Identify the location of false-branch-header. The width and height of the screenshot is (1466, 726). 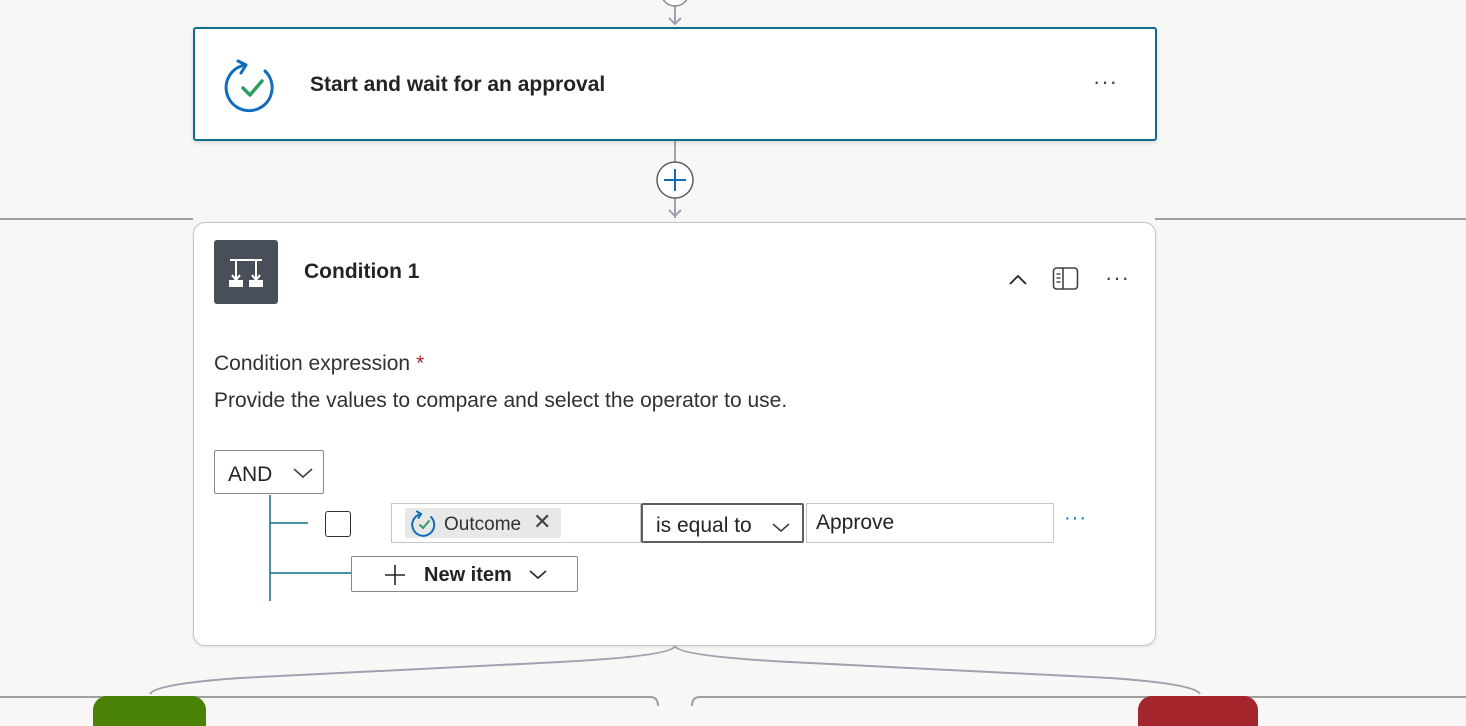
(1198, 711).